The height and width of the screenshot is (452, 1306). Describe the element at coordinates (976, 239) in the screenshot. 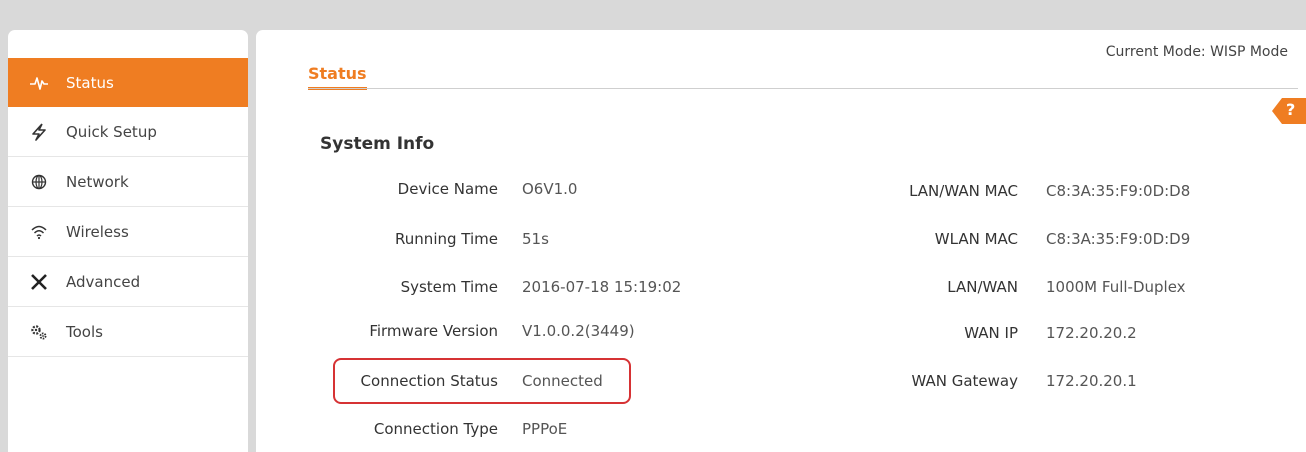

I see `info-label: WLAN MAC` at that location.